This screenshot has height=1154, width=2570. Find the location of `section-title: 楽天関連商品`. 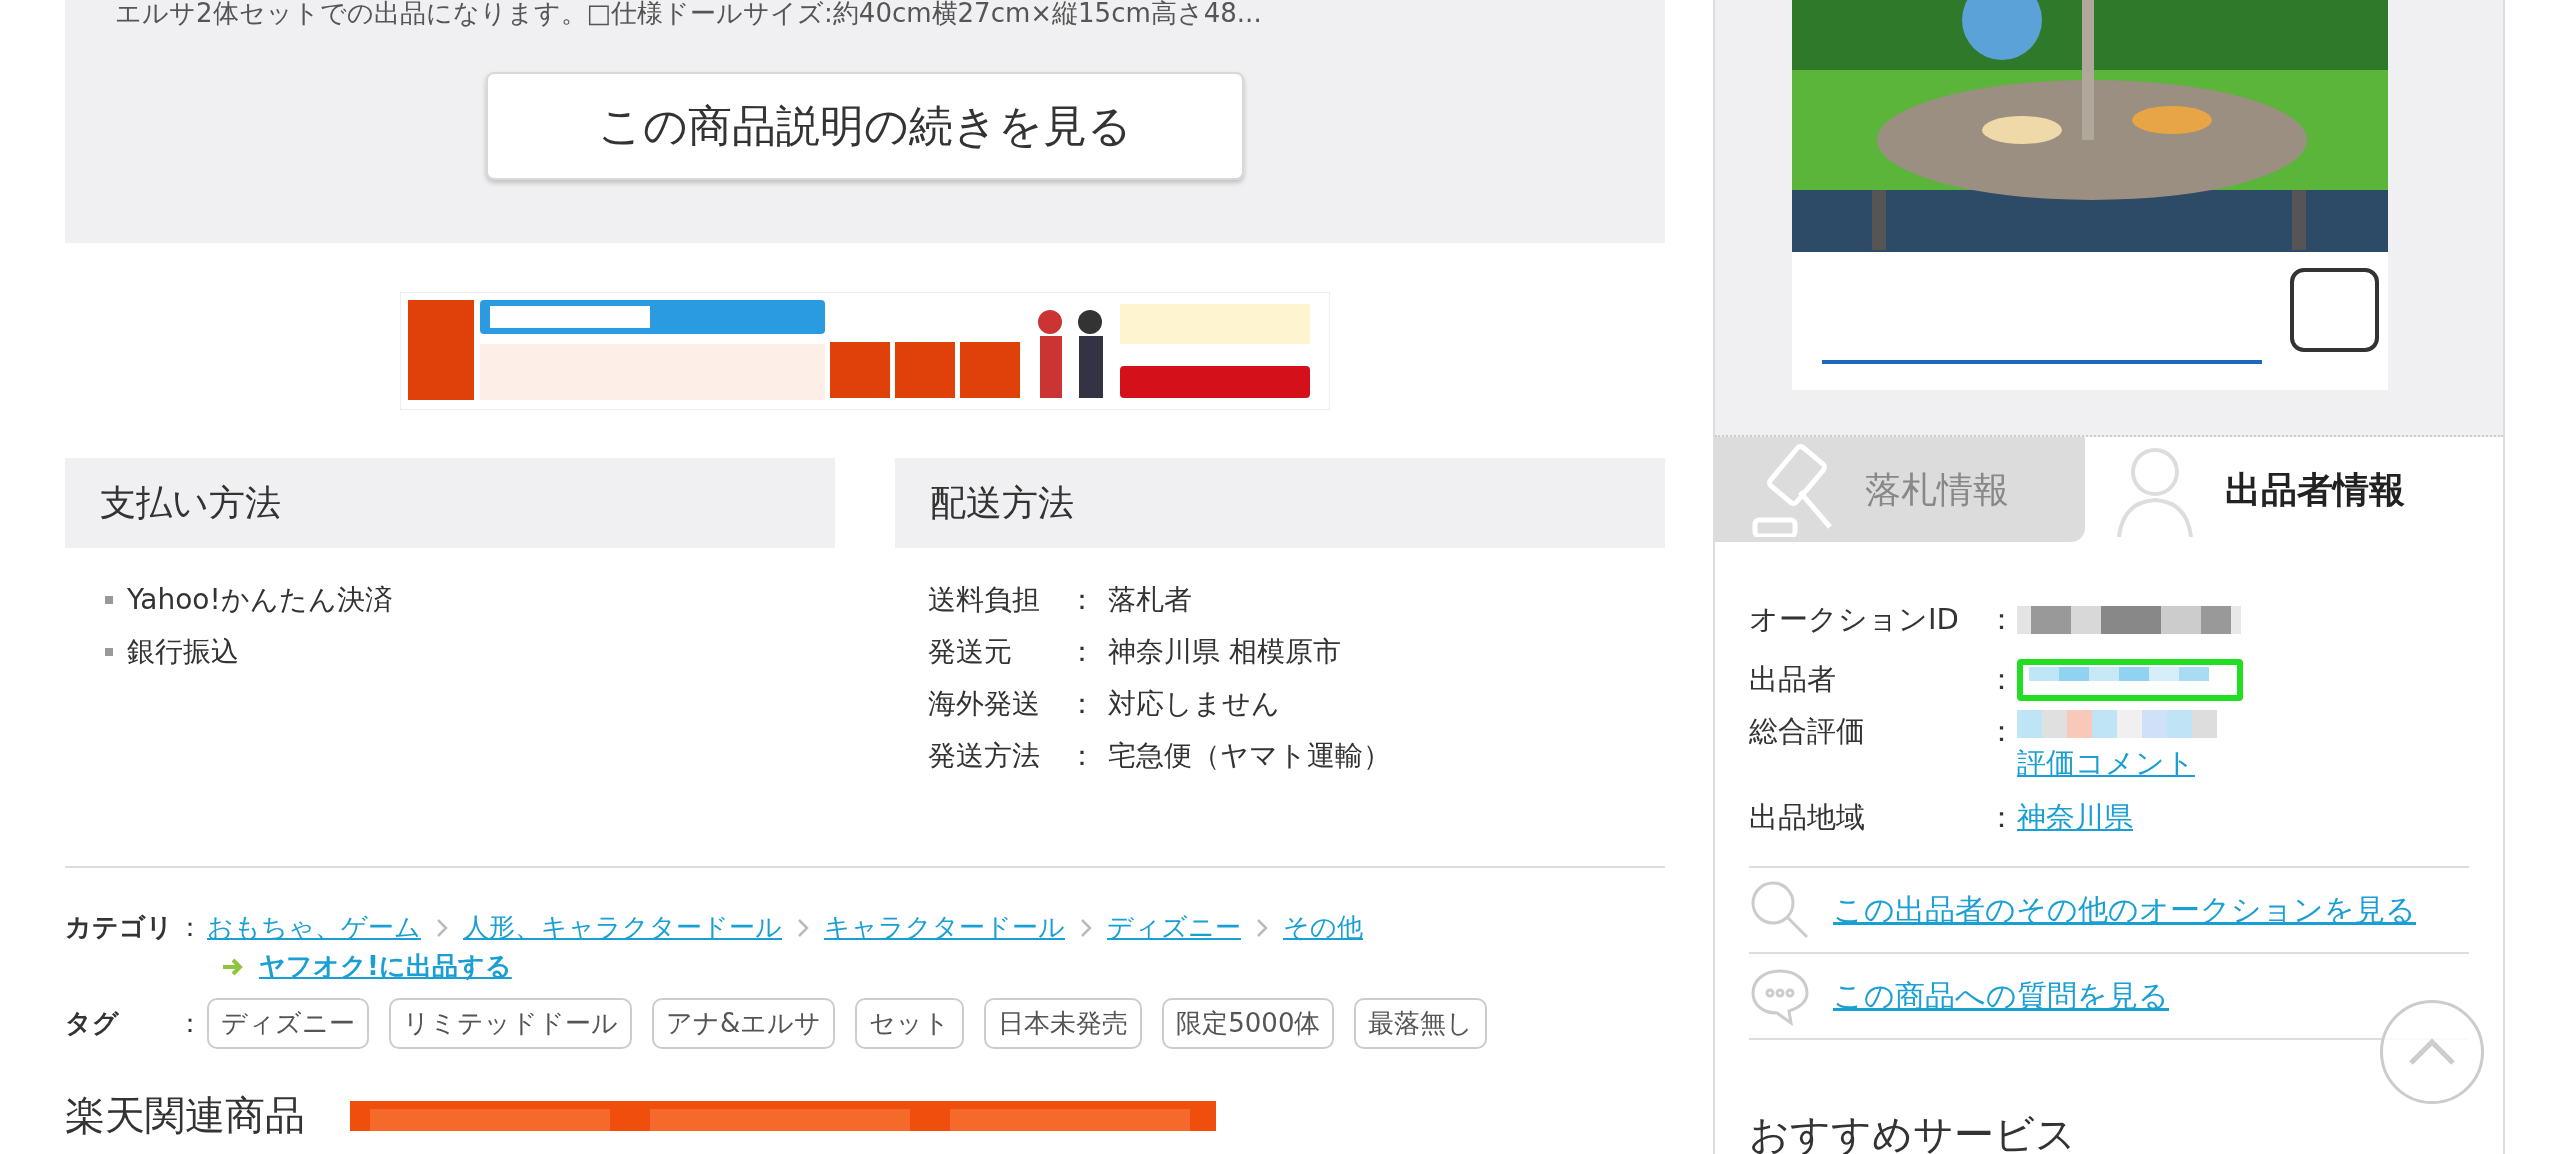

section-title: 楽天関連商品 is located at coordinates (185, 1115).